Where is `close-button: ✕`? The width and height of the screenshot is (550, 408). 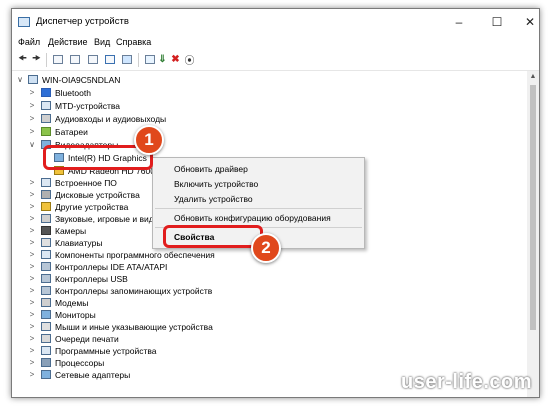
close-button: ✕ is located at coordinates (524, 22).